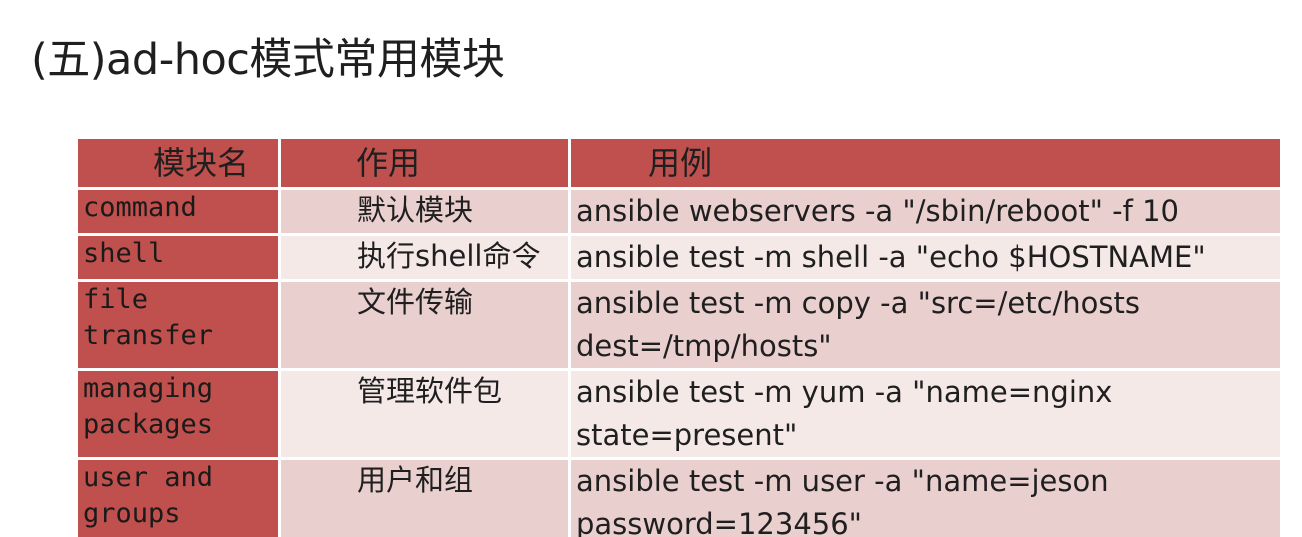  I want to click on purpose-text: 用户和组, so click(415, 480).